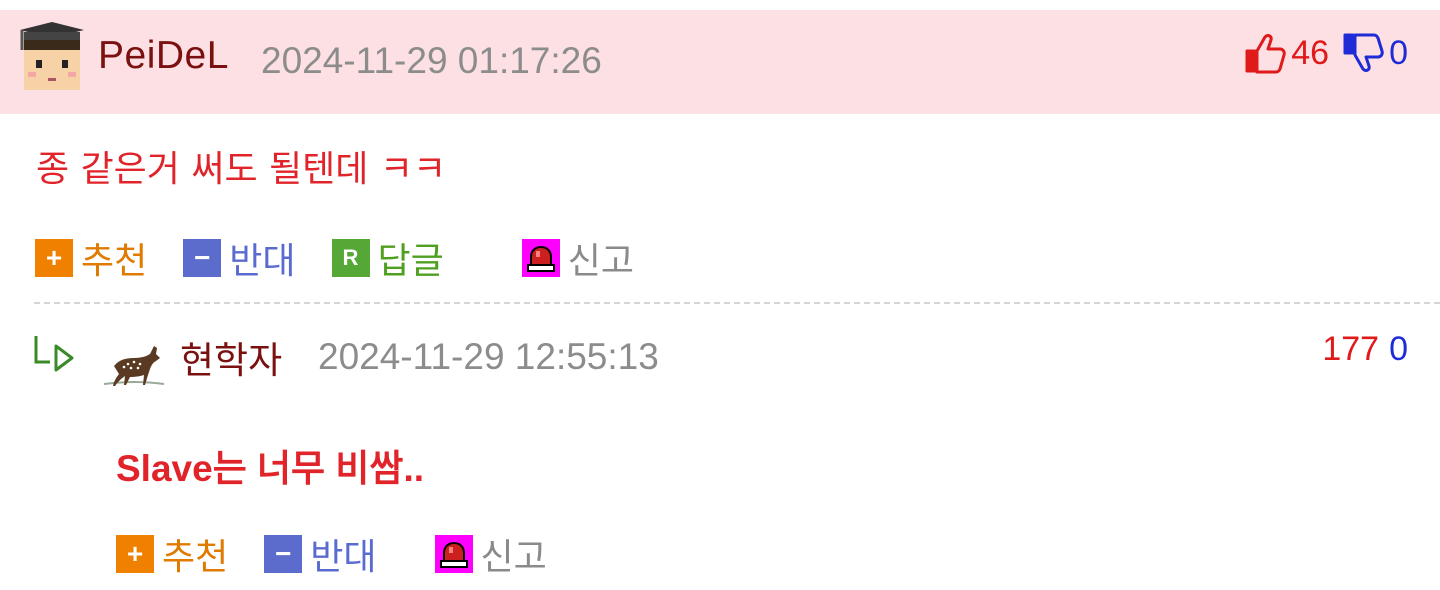  Describe the element at coordinates (431, 60) in the screenshot. I see `comment-datetime: 2024-11-29 01:17:26` at that location.